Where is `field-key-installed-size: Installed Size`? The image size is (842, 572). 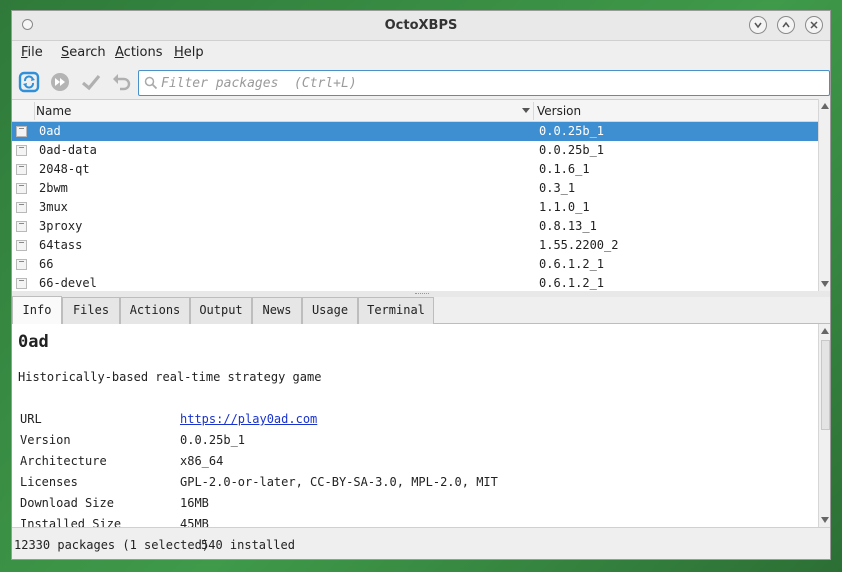 field-key-installed-size: Installed Size is located at coordinates (71, 522).